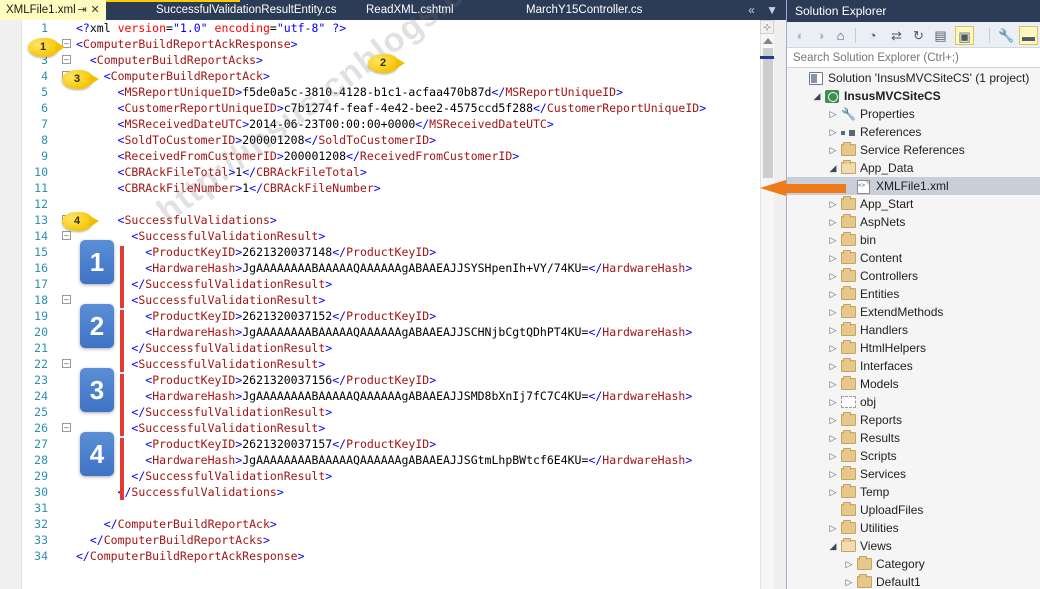 The width and height of the screenshot is (1040, 589). Describe the element at coordinates (772, 10) in the screenshot. I see `tab-list-dropdown-icon: ▼` at that location.